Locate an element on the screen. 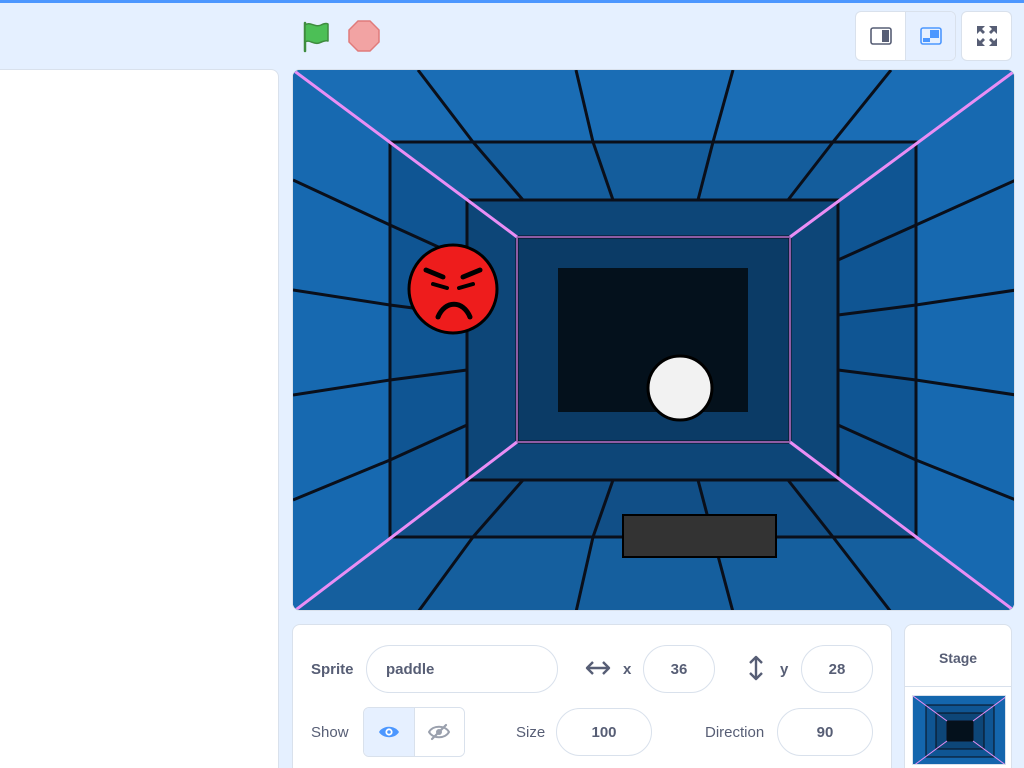 The image size is (1024, 768). normal-stage-button is located at coordinates (930, 36).